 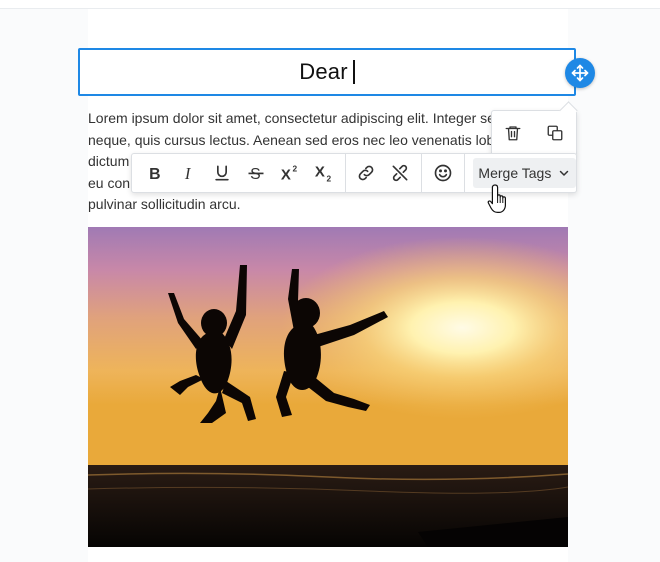 I want to click on move-handle, so click(x=580, y=73).